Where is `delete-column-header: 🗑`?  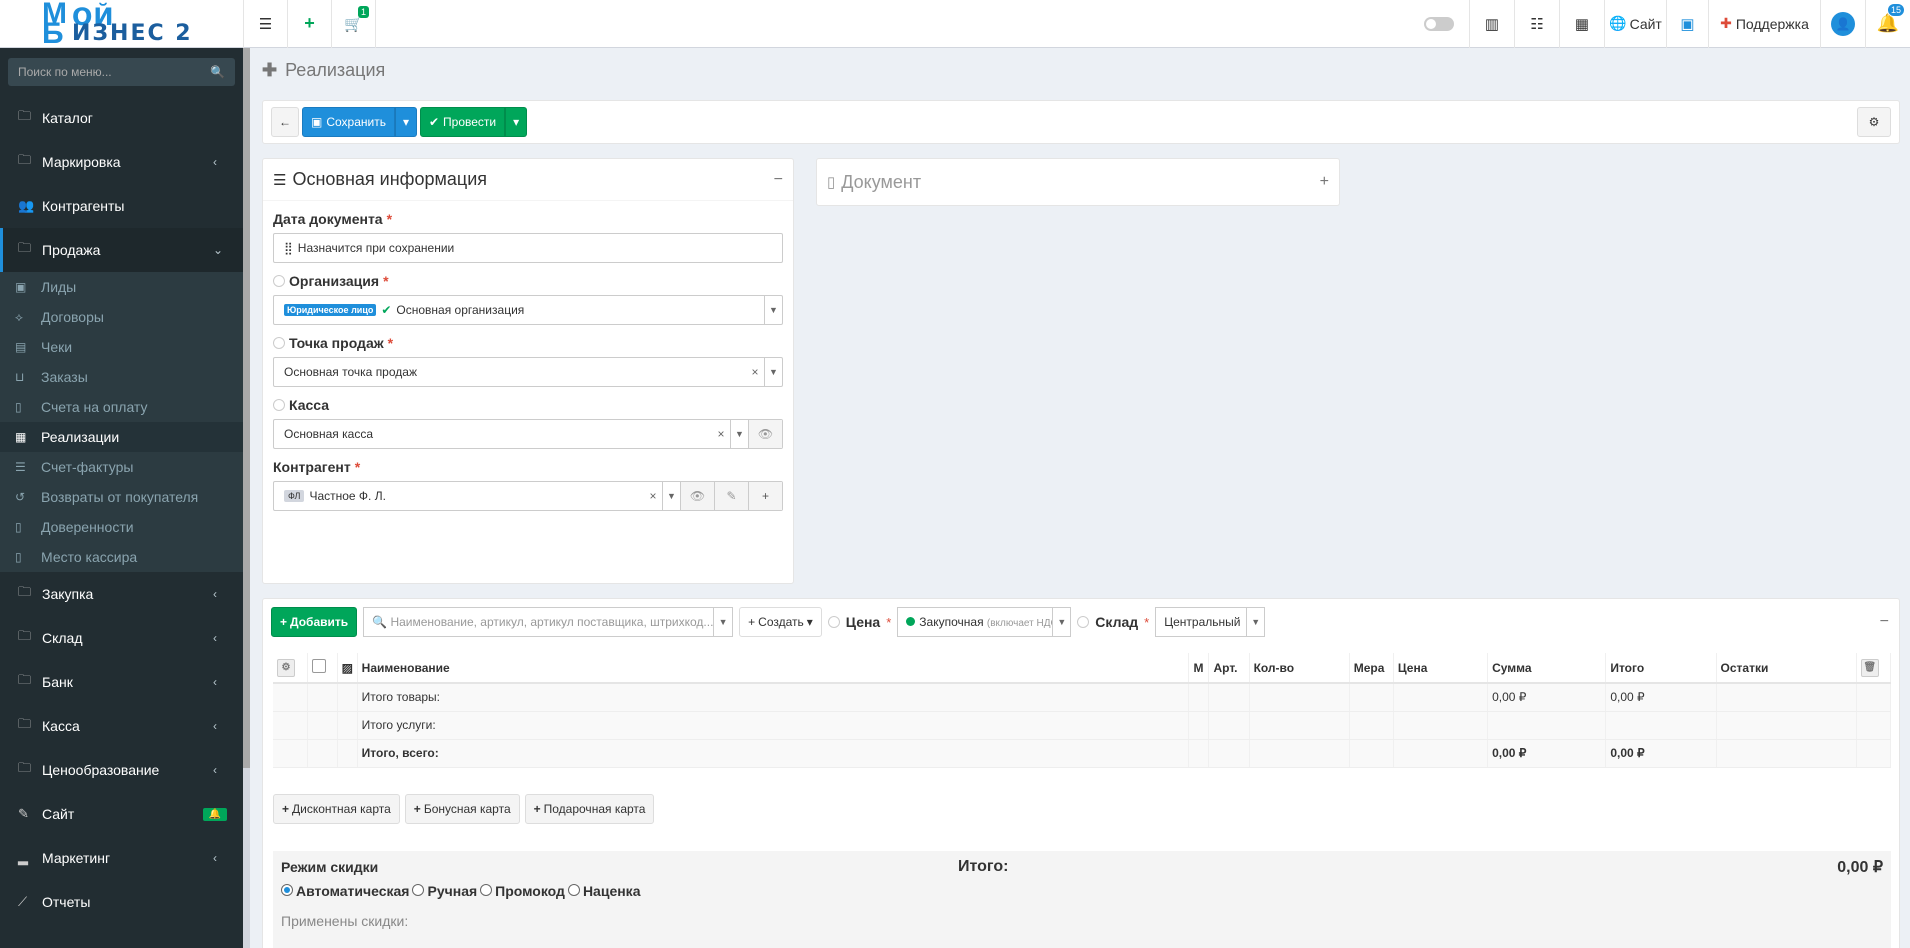 delete-column-header: 🗑 is located at coordinates (1874, 668).